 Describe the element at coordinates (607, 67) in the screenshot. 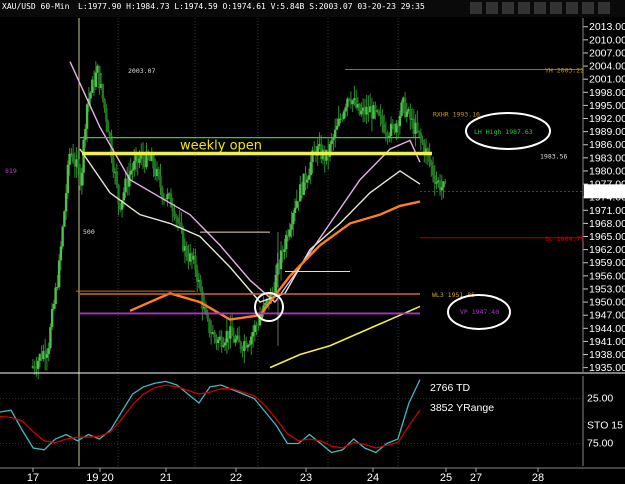

I see `price-tick-label: 2004.00` at that location.